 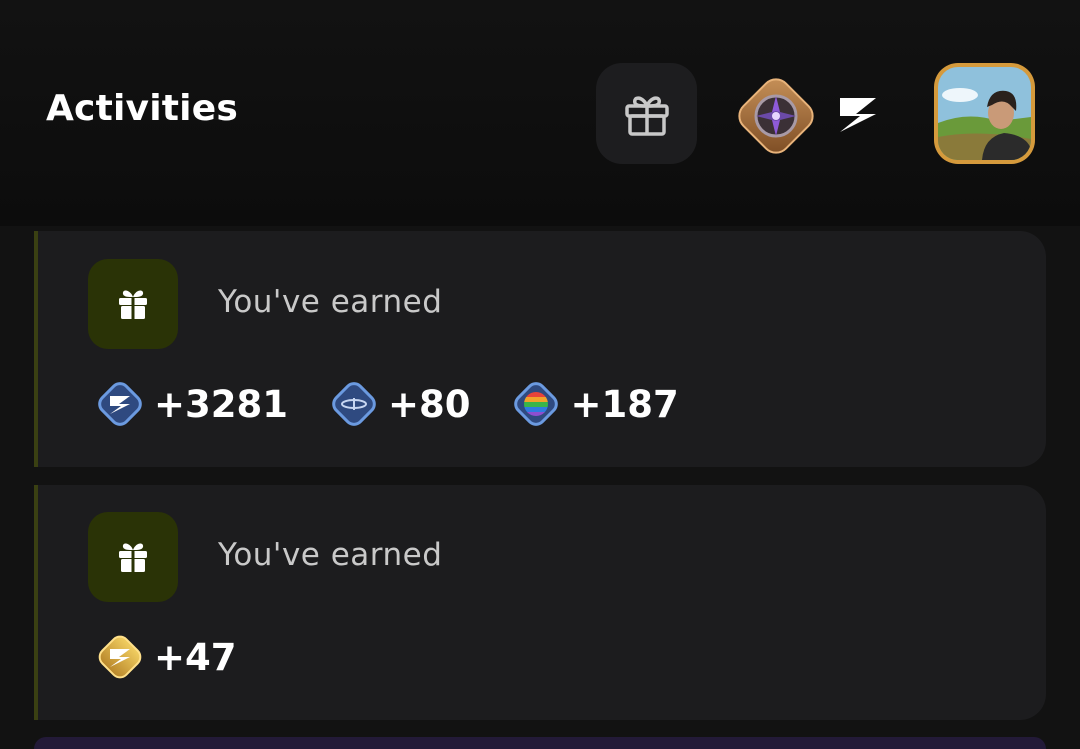 I want to click on avatar-image, so click(x=984, y=113).